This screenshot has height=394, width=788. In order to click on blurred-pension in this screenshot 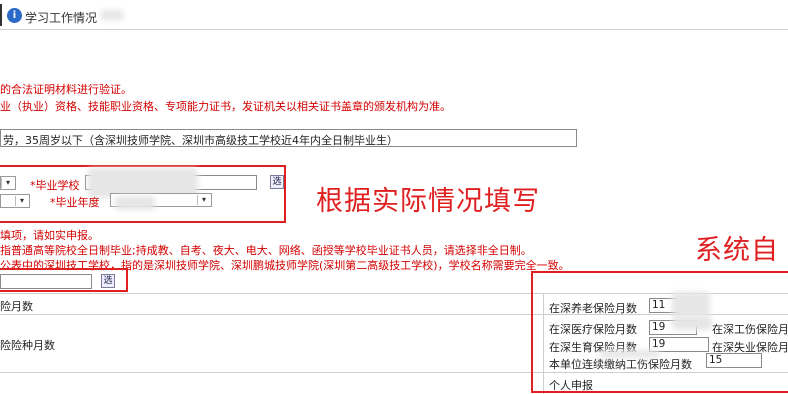, I will do `click(691, 304)`.